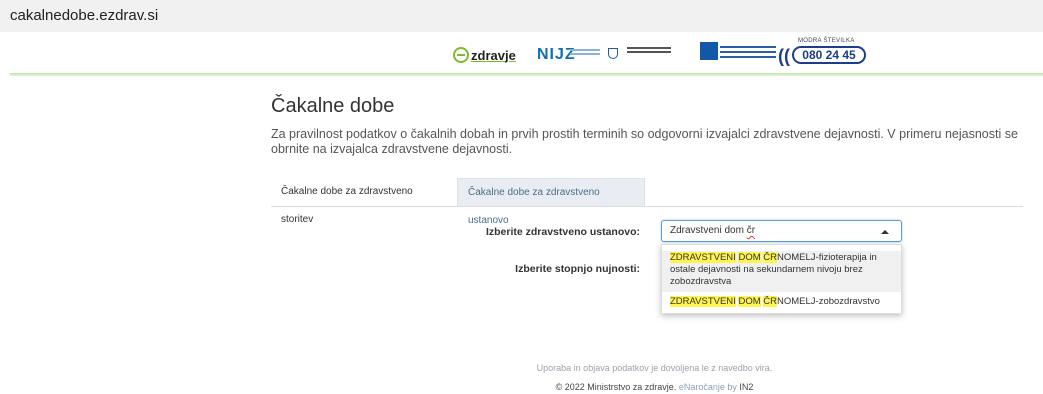  I want to click on address-bar: cakalnedobe.ezdrav.si, so click(521, 16).